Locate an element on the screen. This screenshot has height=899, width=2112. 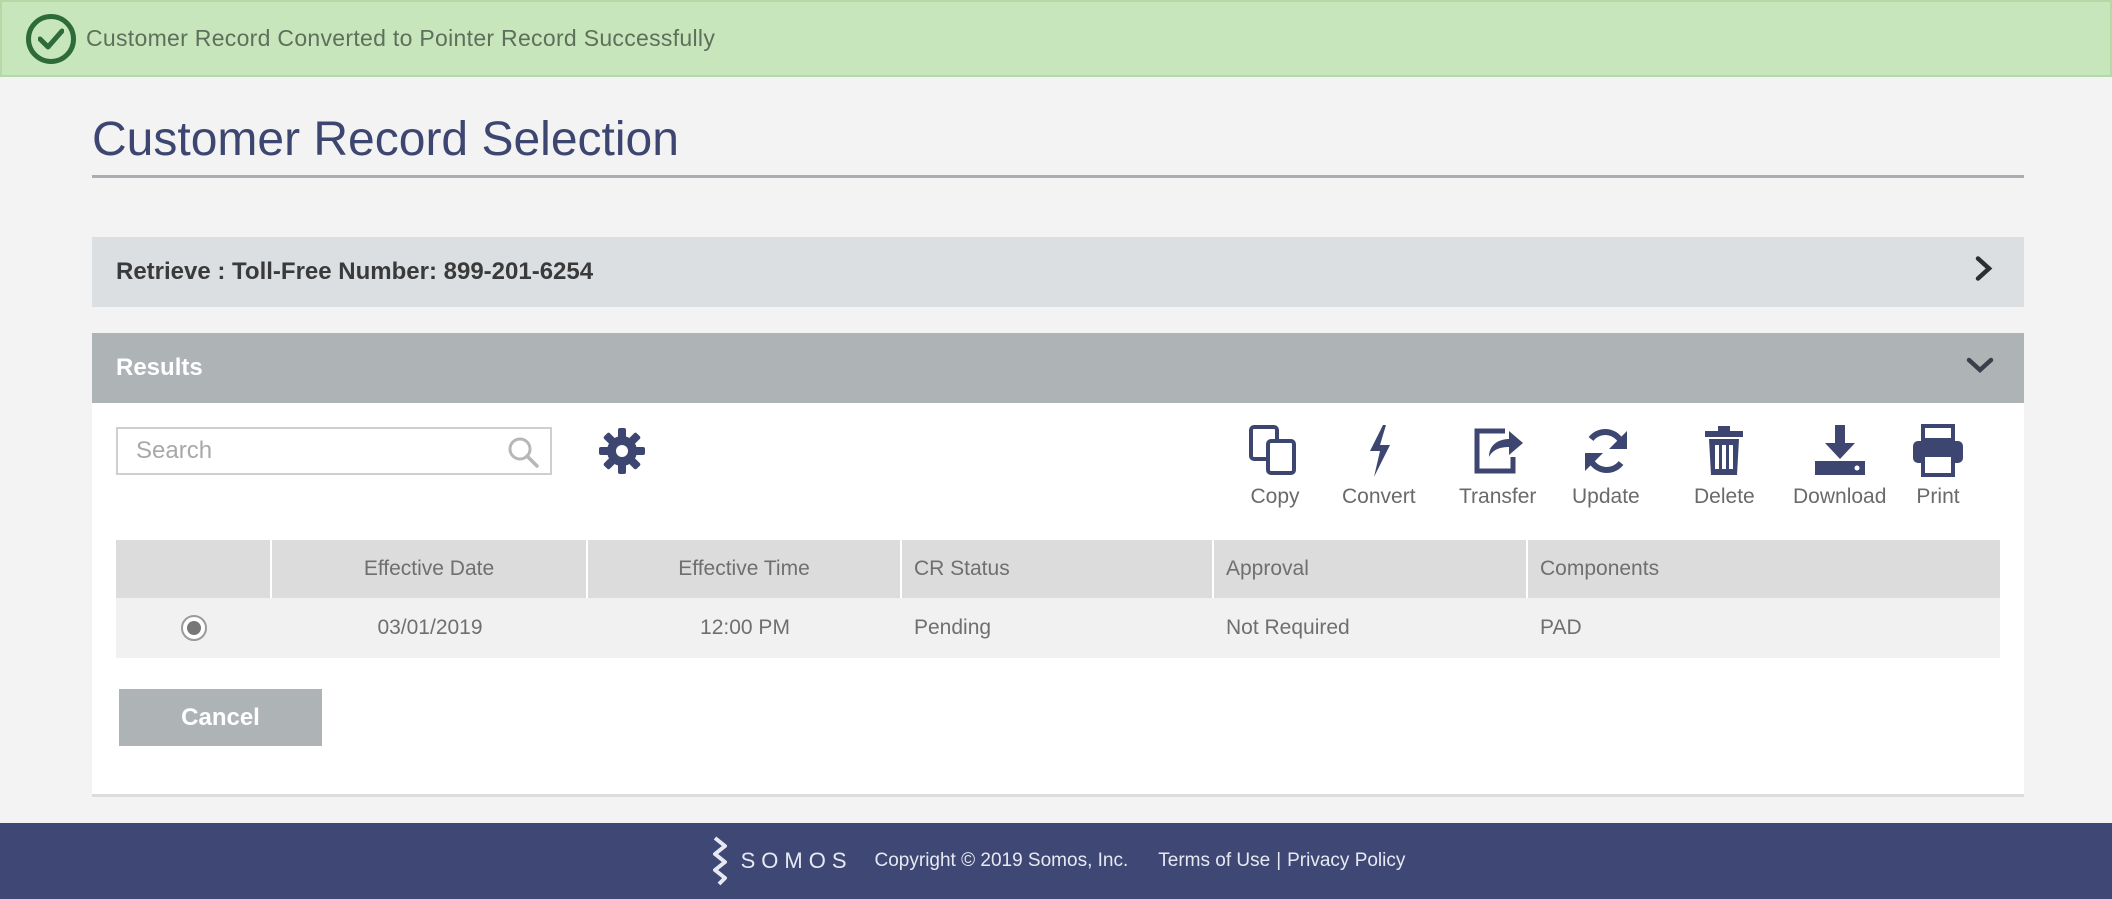
column-header-cr-status: CR Status is located at coordinates (1058, 569).